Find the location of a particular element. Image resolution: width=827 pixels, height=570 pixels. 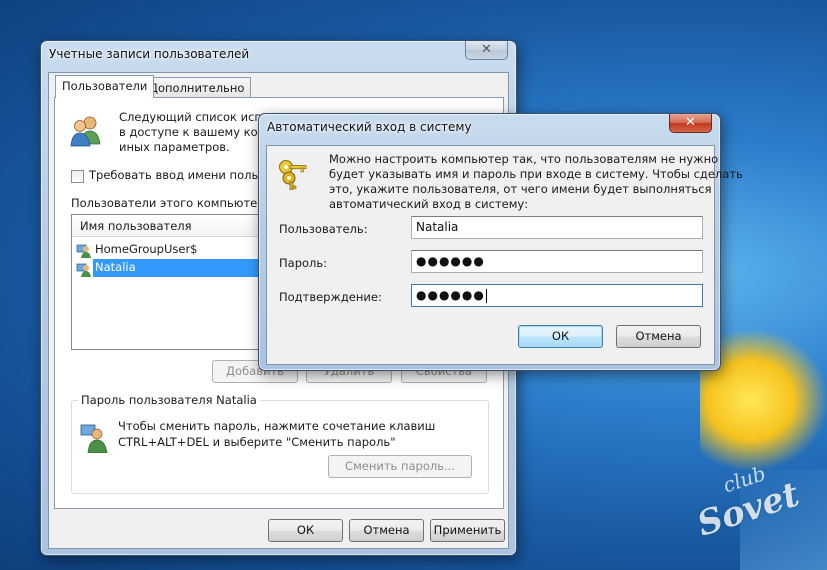

dialog-cancel-button: Отмена is located at coordinates (658, 336).